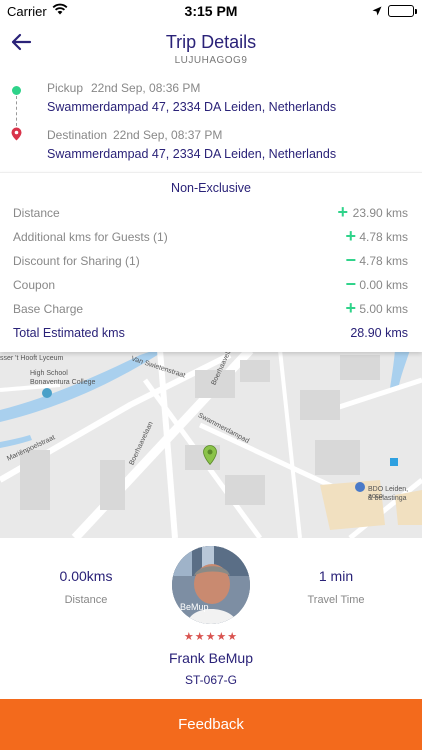  Describe the element at coordinates (65, 88) in the screenshot. I see `pickup-label: Pickup` at that location.